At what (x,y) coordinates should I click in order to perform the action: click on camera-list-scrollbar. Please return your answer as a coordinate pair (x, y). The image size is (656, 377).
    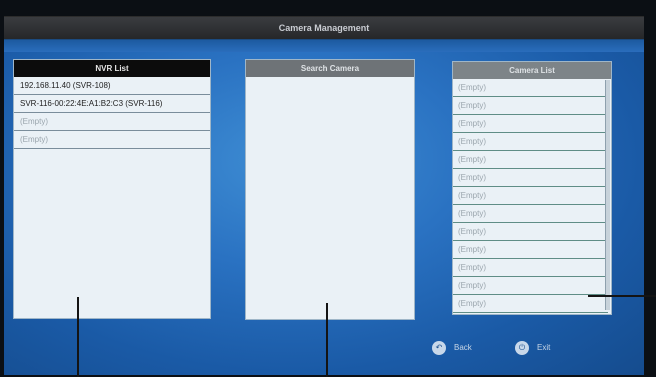
    Looking at the image, I should click on (607, 195).